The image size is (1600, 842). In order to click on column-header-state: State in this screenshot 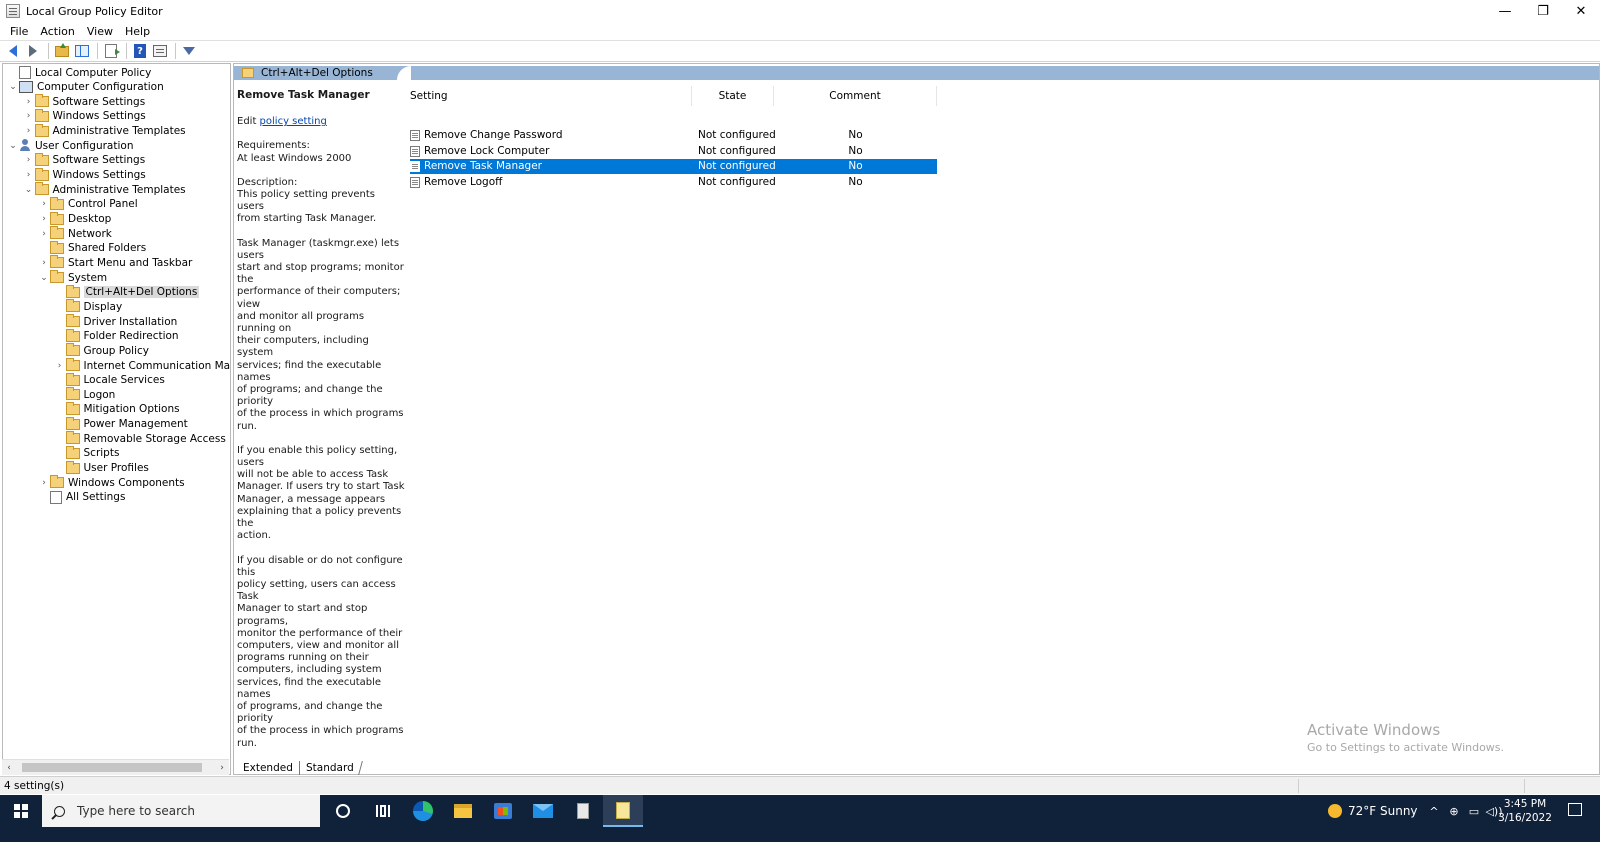, I will do `click(733, 96)`.